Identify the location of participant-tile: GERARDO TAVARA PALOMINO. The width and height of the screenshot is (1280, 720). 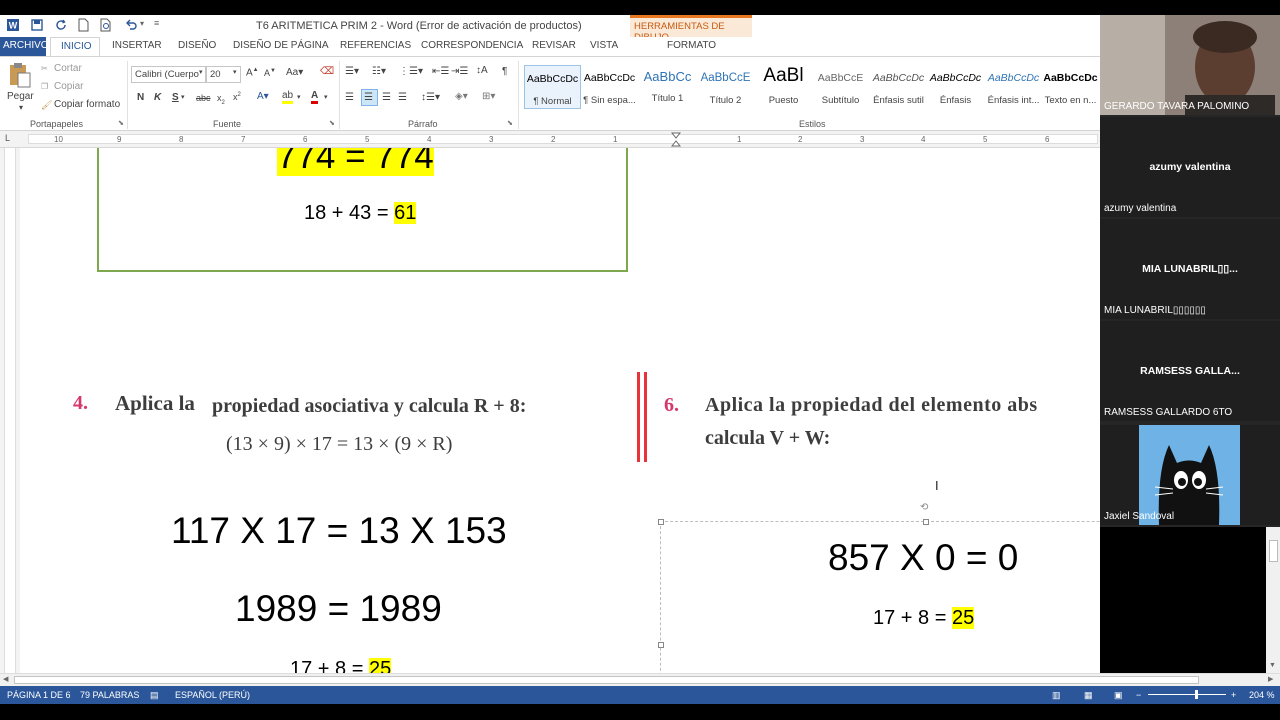
(1190, 65).